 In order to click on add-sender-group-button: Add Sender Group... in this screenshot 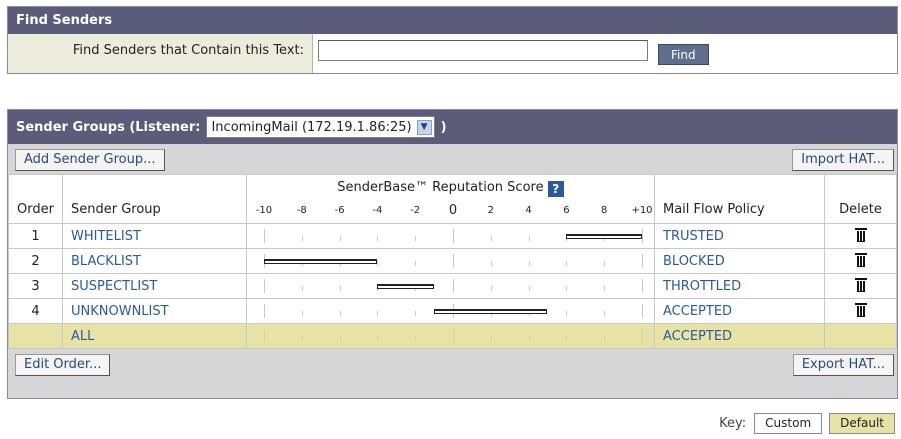, I will do `click(90, 160)`.